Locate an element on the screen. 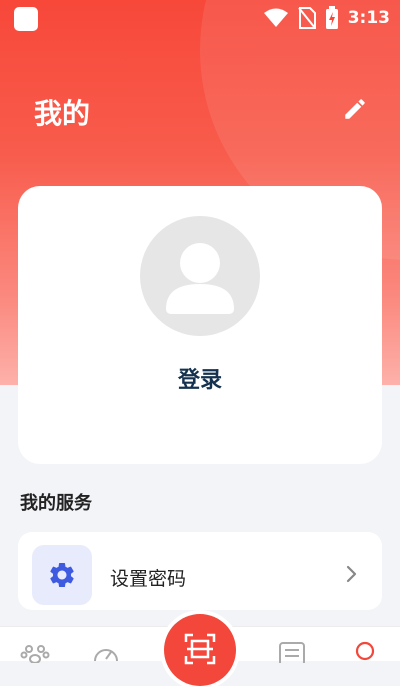  status-time: 3:13 is located at coordinates (368, 18).